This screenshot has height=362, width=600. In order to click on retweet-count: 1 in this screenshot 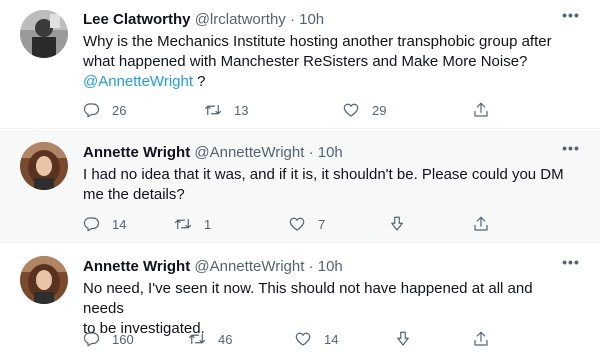, I will do `click(208, 224)`.